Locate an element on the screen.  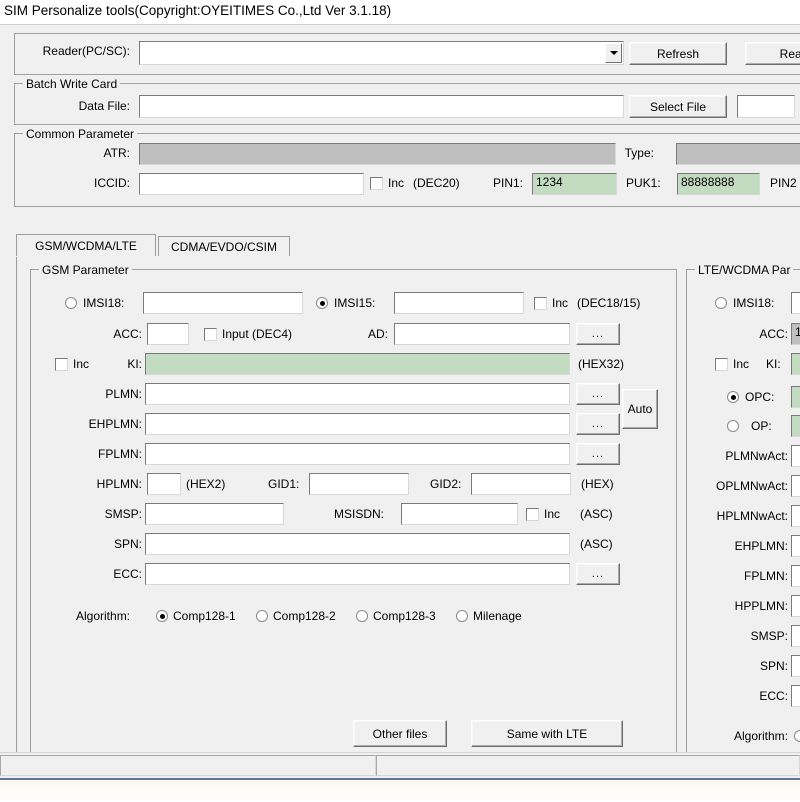
lte-fplmn-input is located at coordinates (795, 576).